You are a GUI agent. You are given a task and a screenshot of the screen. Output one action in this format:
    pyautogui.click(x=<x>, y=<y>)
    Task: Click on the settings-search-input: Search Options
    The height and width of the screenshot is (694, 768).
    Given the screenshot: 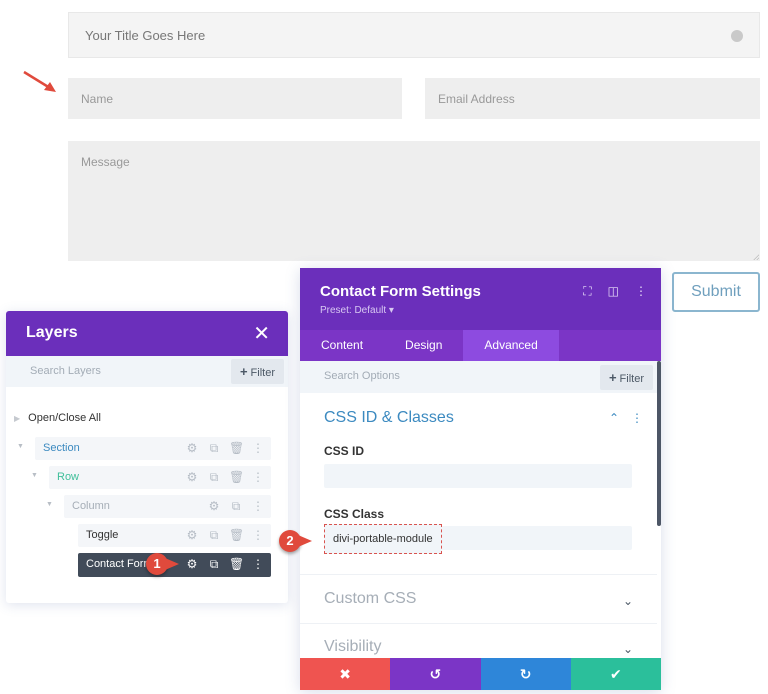 What is the action you would take?
    pyautogui.click(x=362, y=376)
    